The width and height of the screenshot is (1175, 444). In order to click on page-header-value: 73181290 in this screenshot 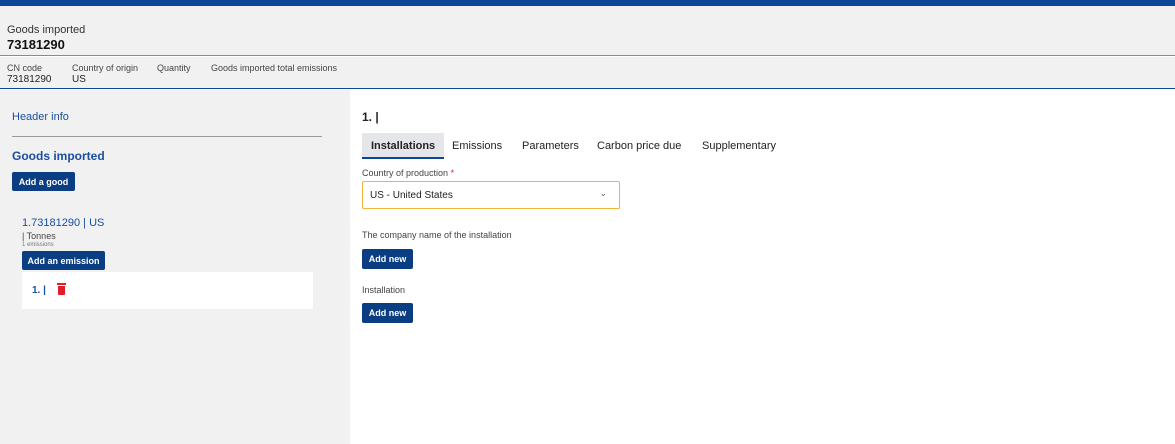, I will do `click(36, 44)`.